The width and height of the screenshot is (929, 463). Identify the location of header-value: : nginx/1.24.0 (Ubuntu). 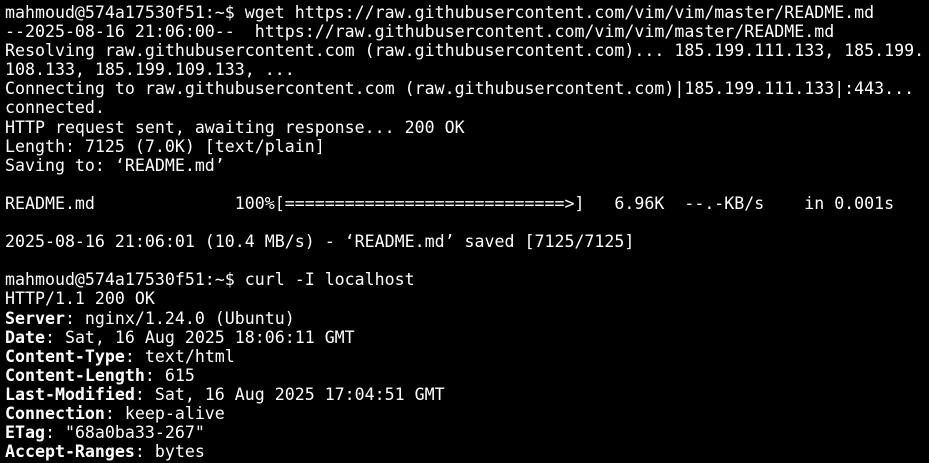
(179, 318).